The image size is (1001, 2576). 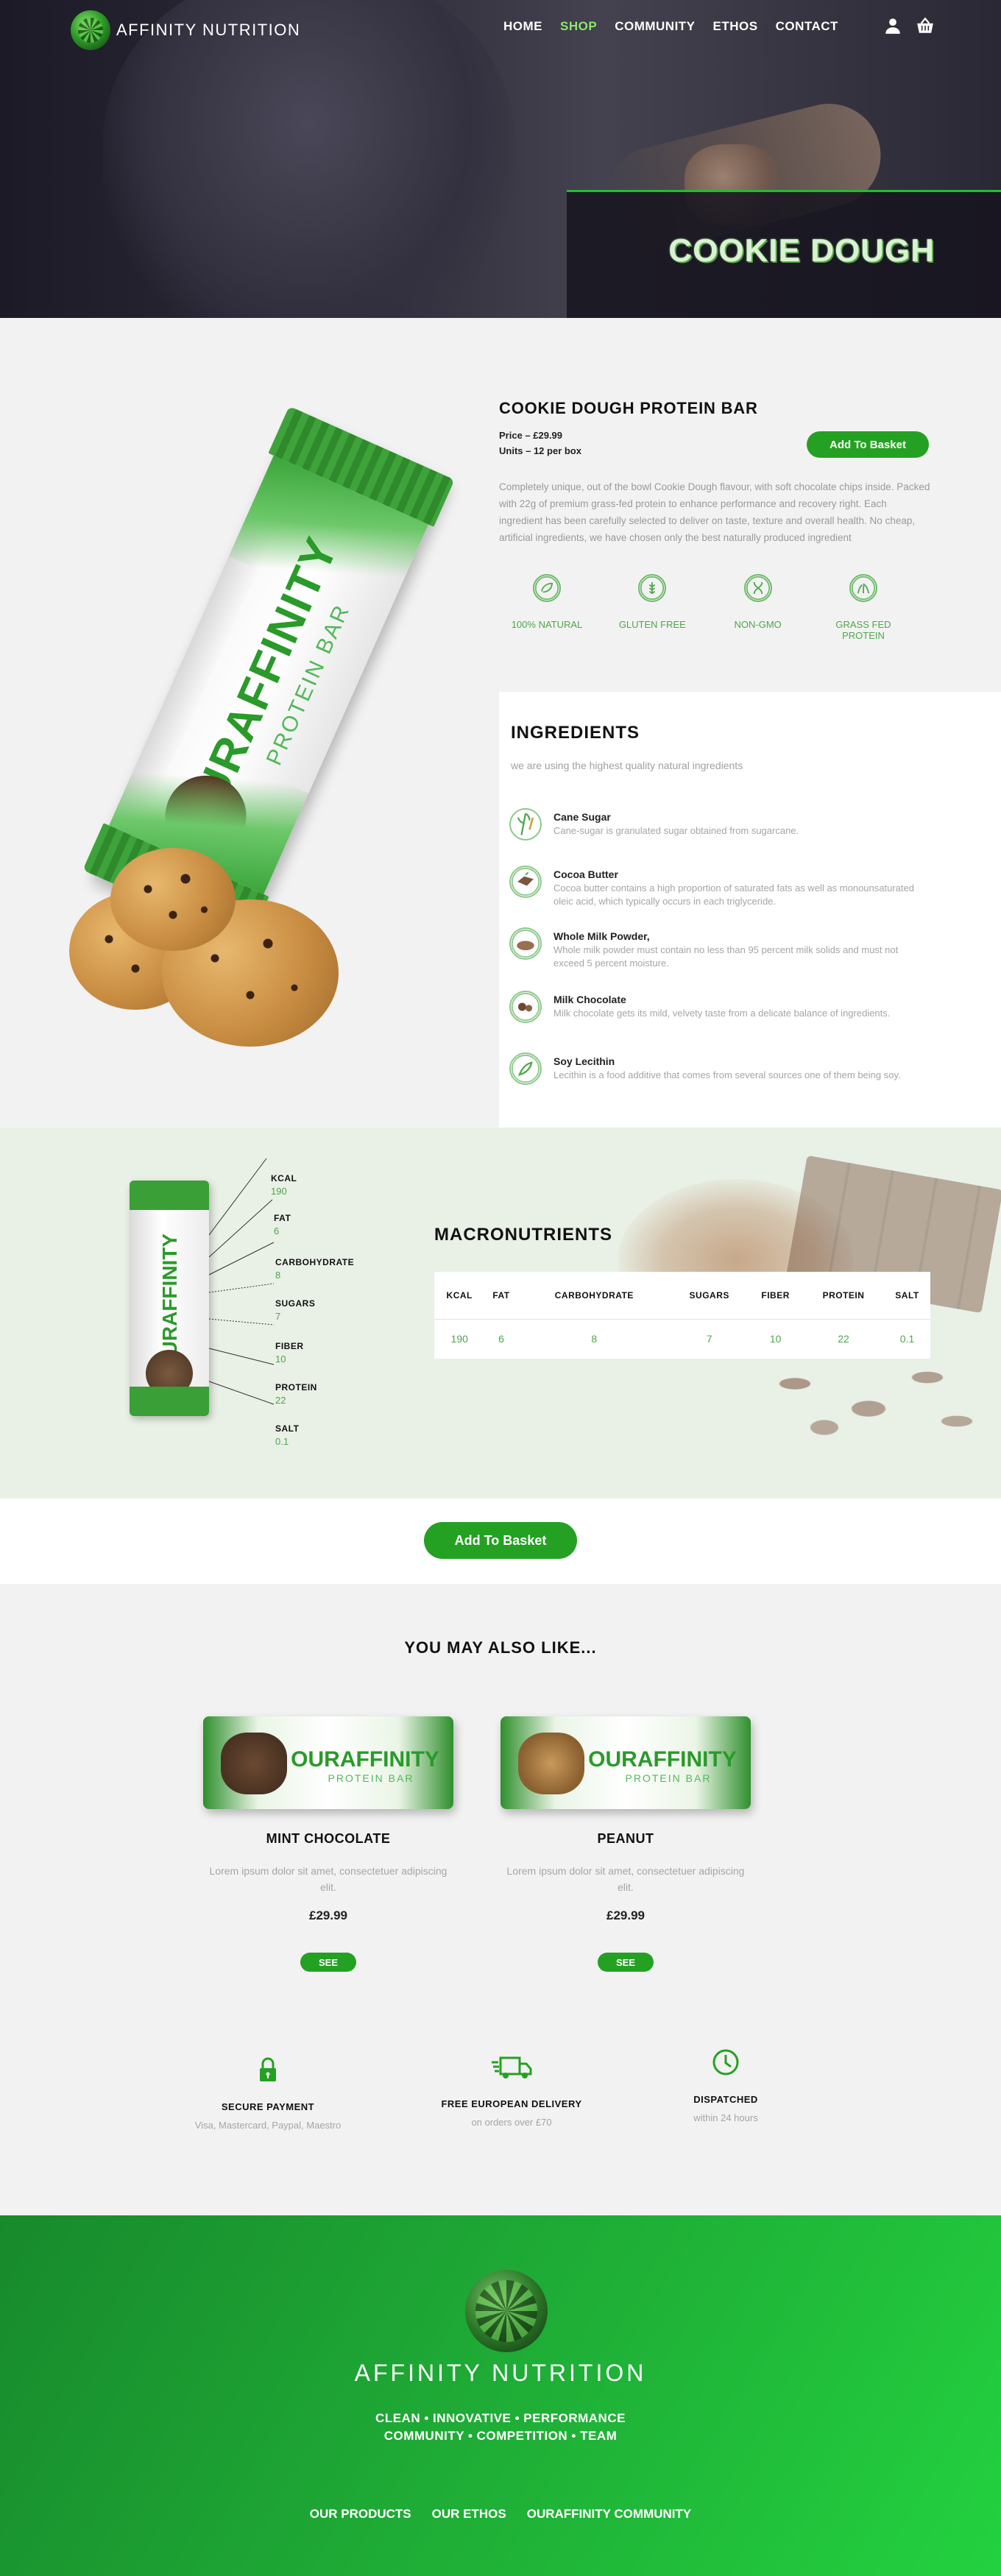 What do you see at coordinates (169, 1298) in the screenshot?
I see `protein-bar-small-image: OURAFFINITY` at bounding box center [169, 1298].